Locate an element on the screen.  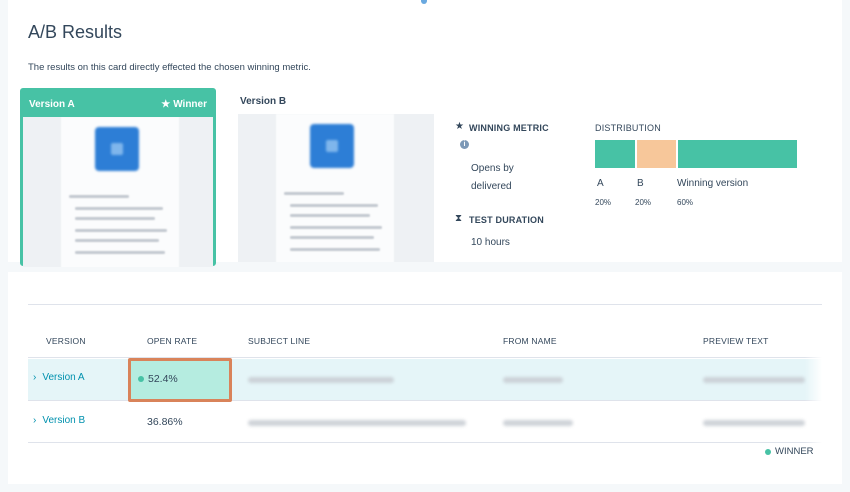
winner-legend: WINNER is located at coordinates (789, 451).